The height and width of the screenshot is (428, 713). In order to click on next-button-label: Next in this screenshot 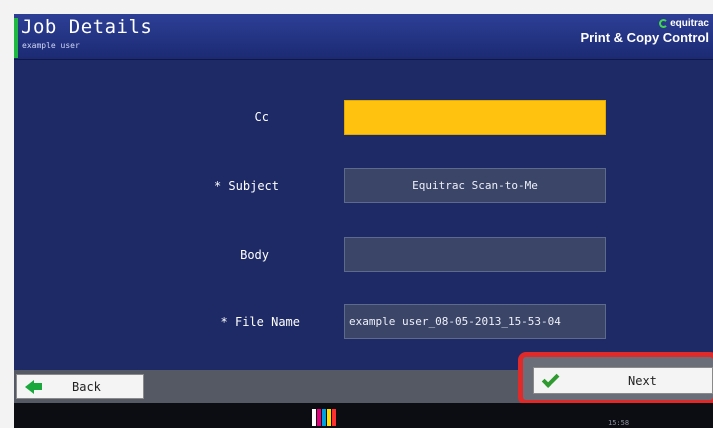, I will do `click(642, 380)`.